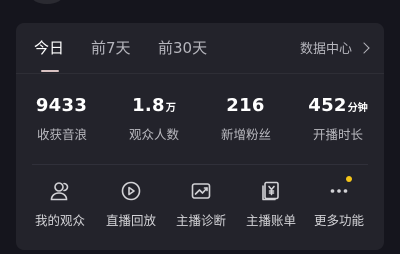 This screenshot has height=254, width=400. What do you see at coordinates (111, 47) in the screenshot?
I see `tab-7-days: 前7天` at bounding box center [111, 47].